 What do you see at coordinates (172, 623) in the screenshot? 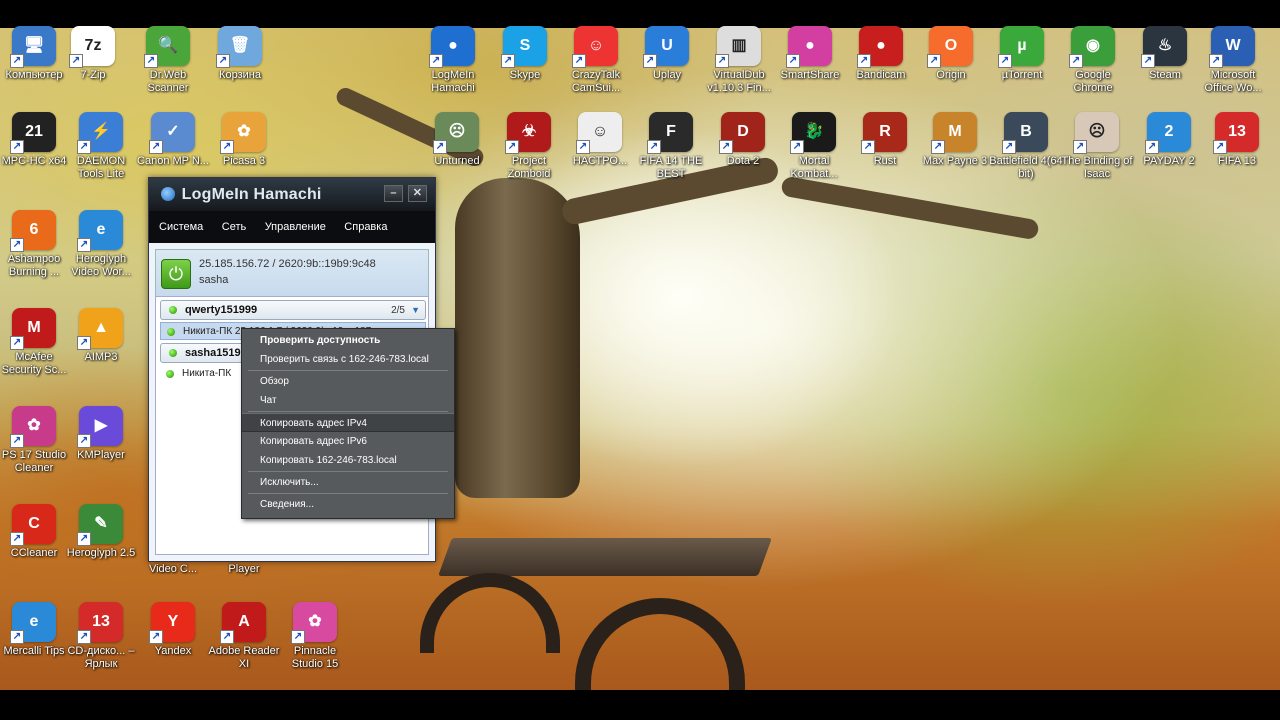
I see `yandex-icon: Y ↗` at bounding box center [172, 623].